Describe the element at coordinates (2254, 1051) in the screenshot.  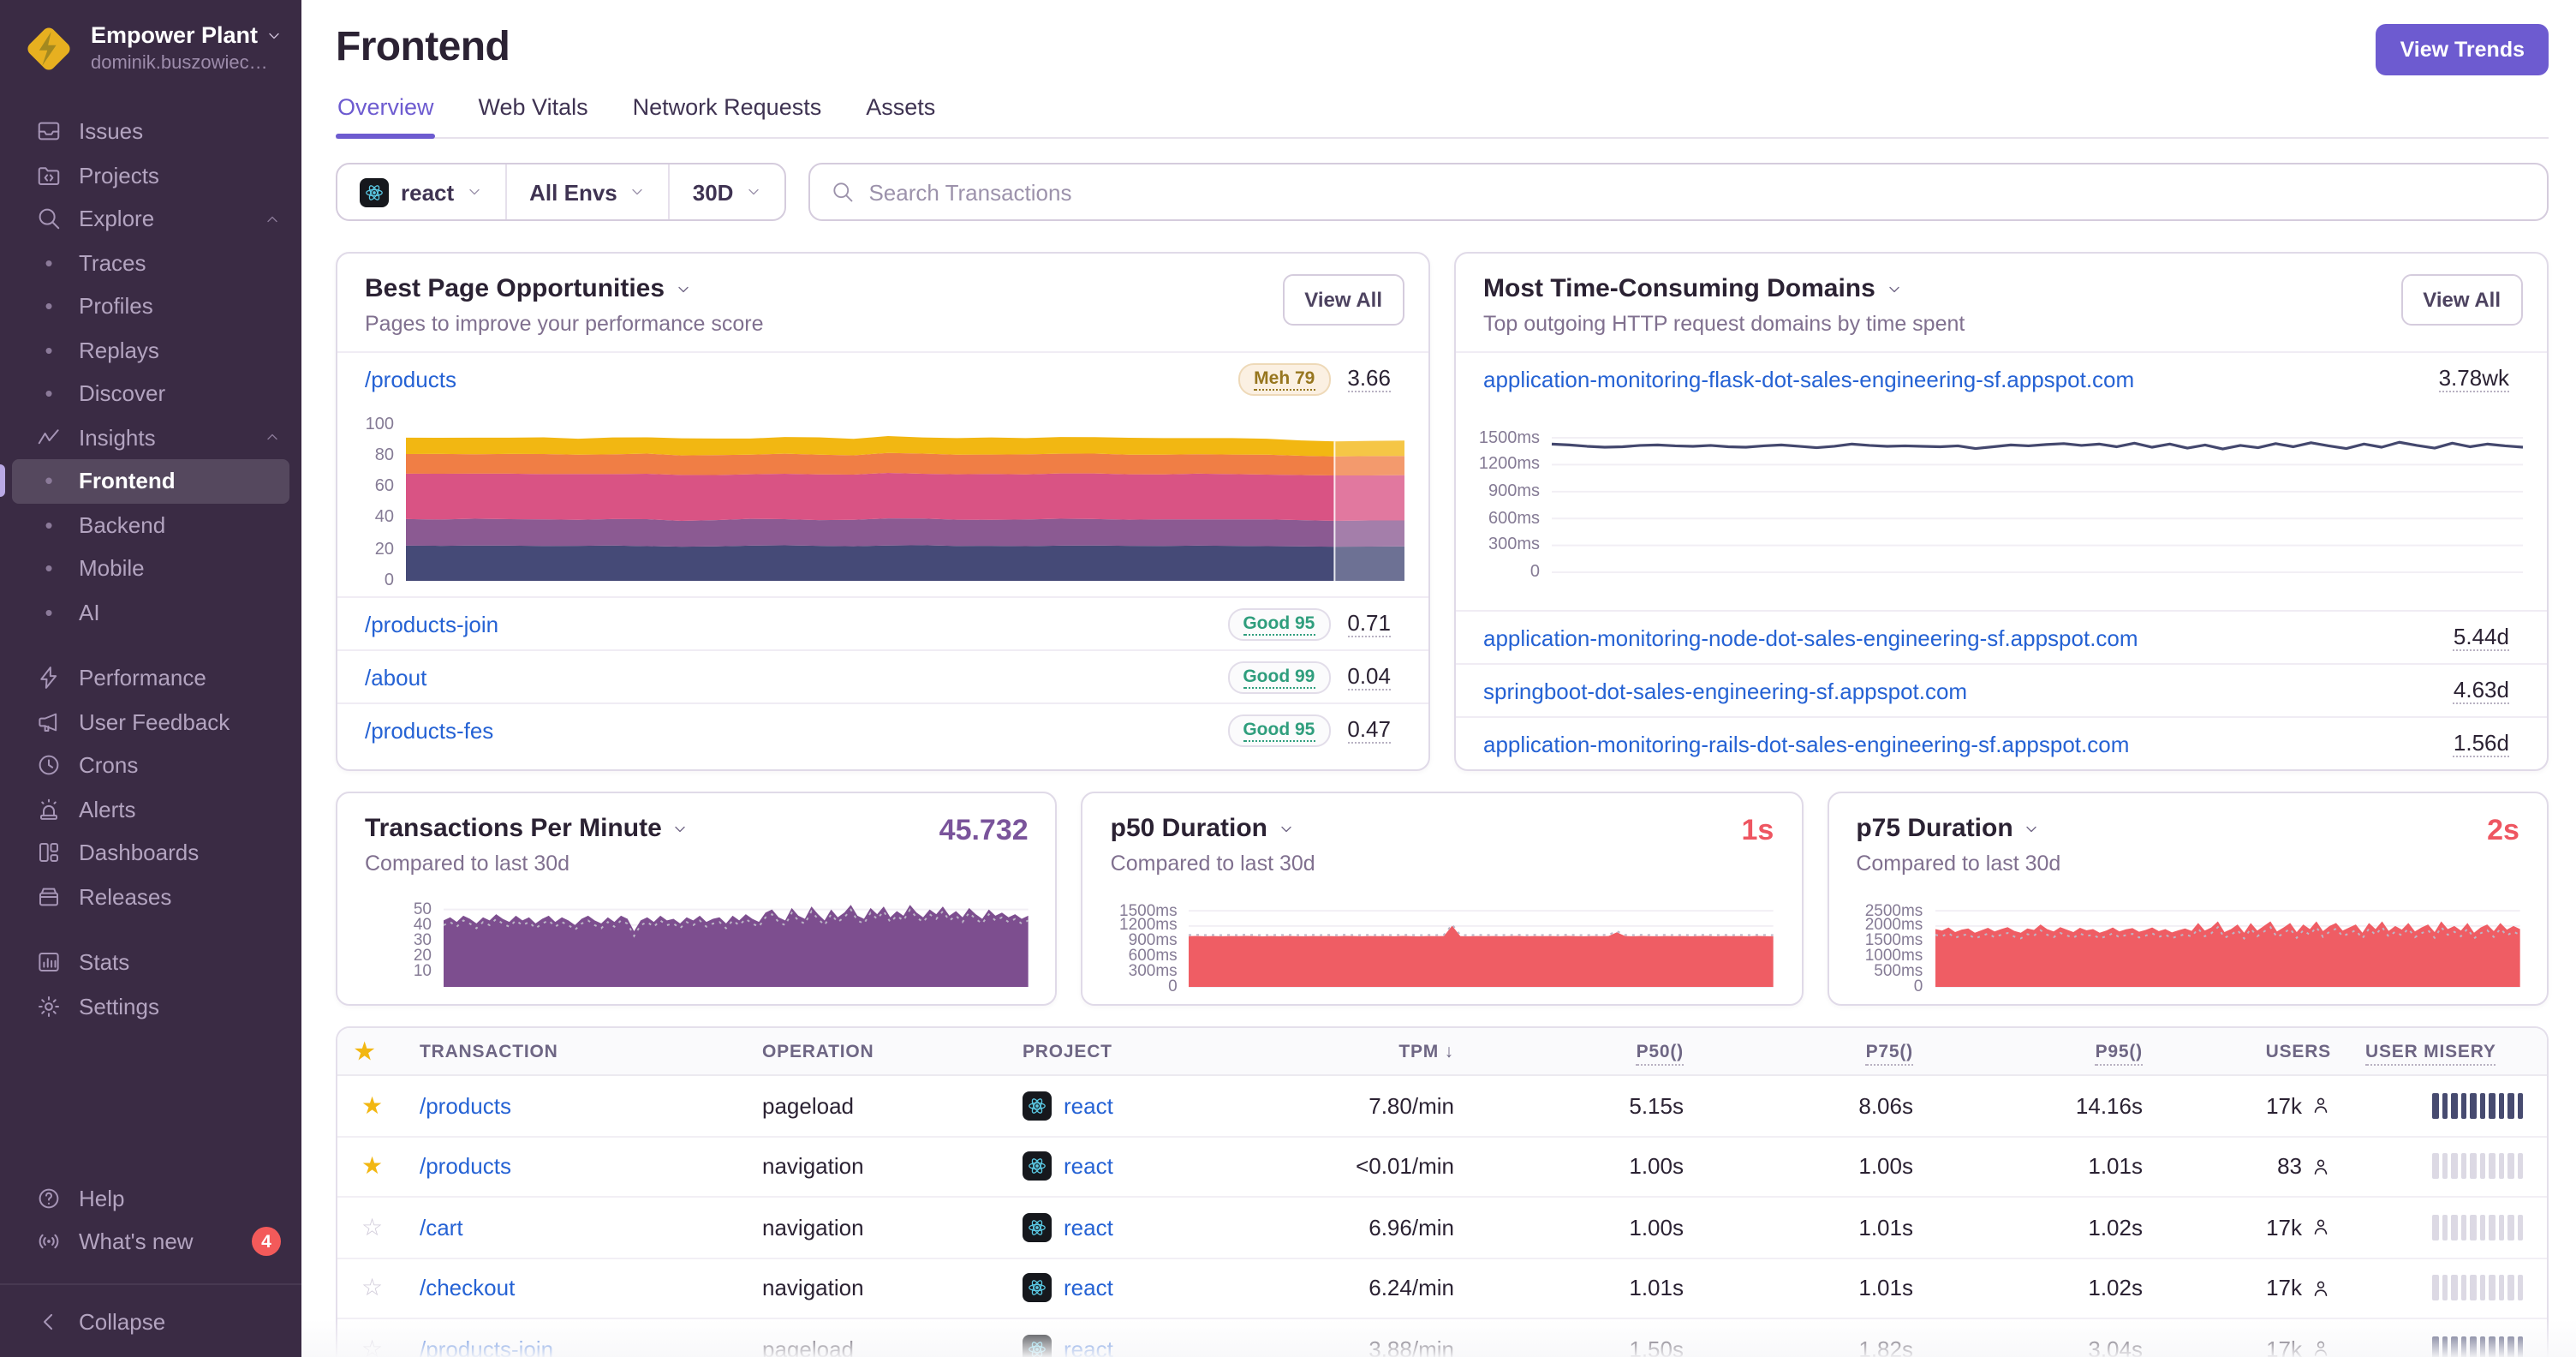
I see `column-header-users: USERS` at that location.